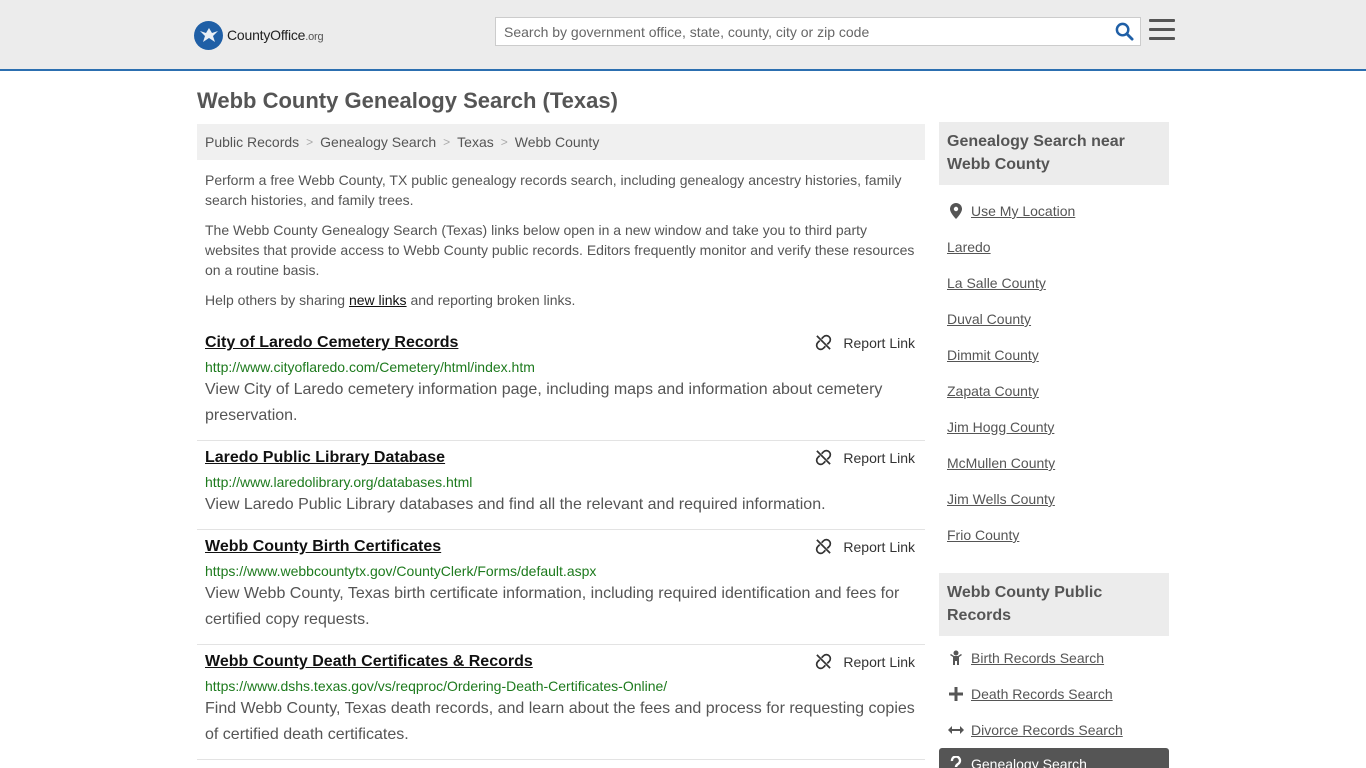 Image resolution: width=1366 pixels, height=768 pixels. Describe the element at coordinates (1001, 499) in the screenshot. I see `nearby-link-jim-wells-county: Jim Wells County` at that location.